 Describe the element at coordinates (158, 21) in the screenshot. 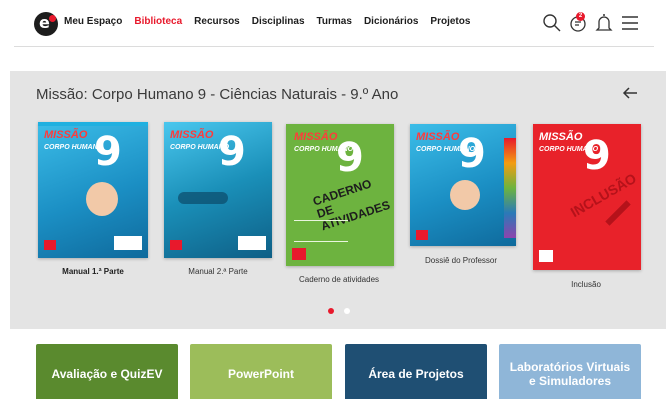

I see `nav-item-biblioteca: Biblioteca` at that location.